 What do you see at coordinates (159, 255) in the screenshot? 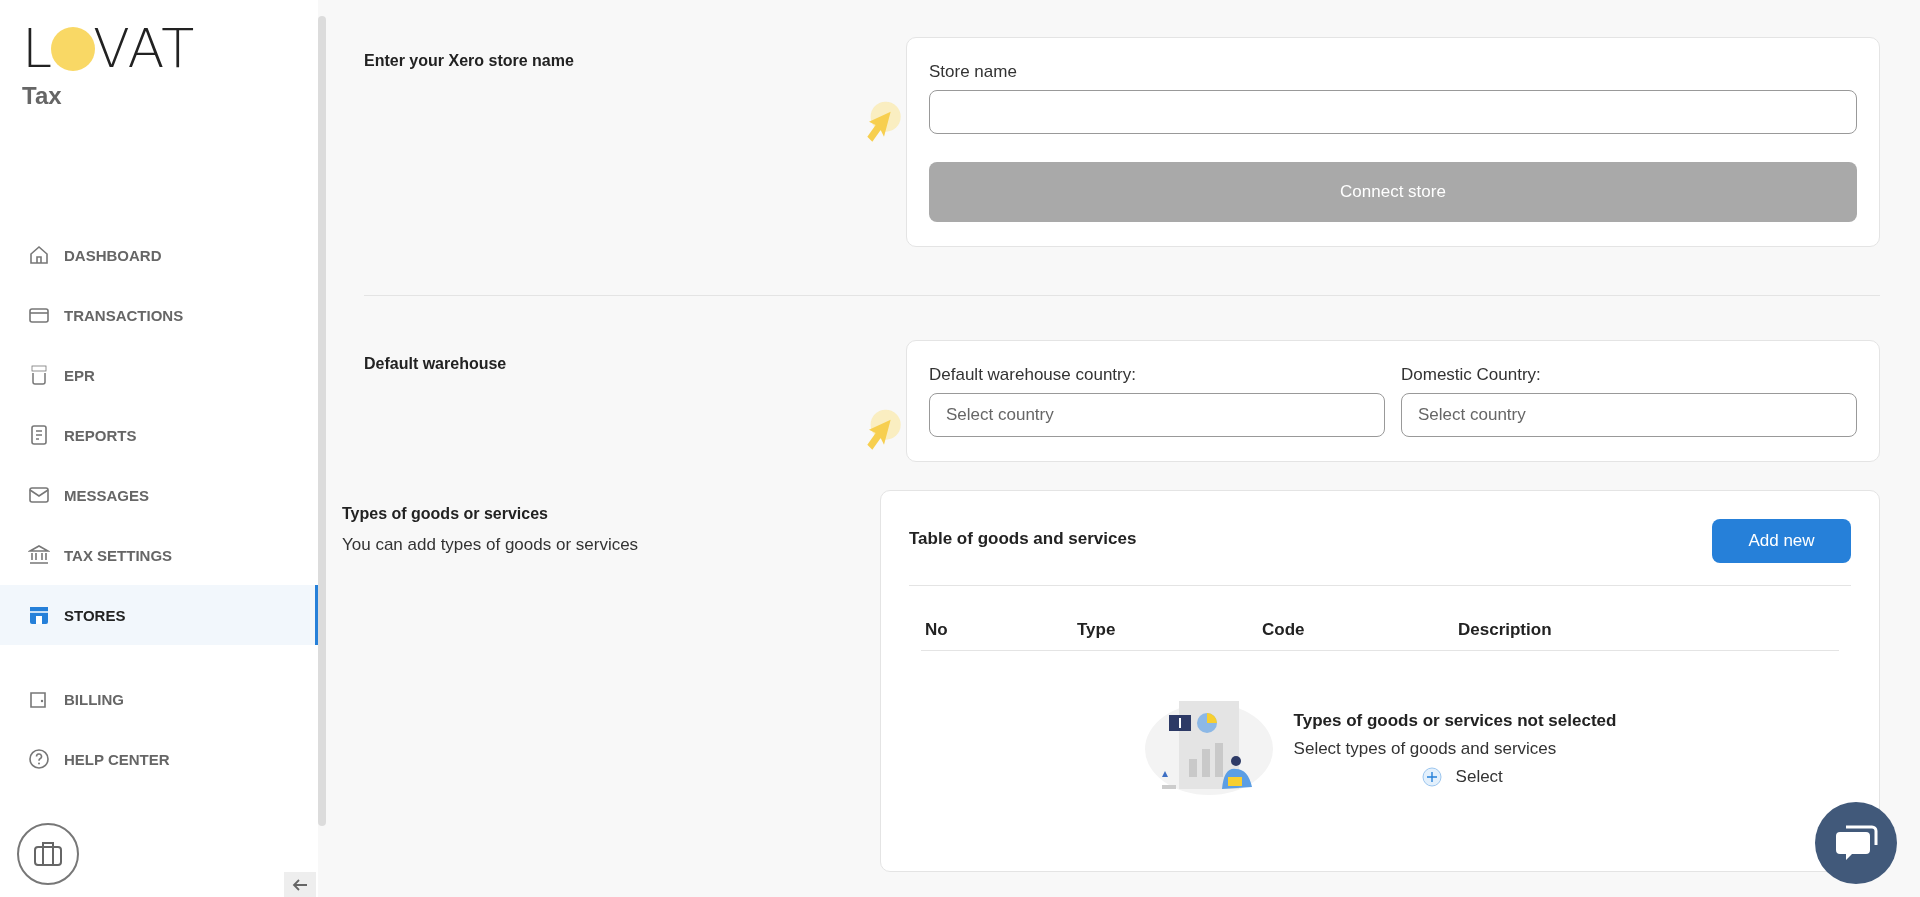
I see `sidebar-item: DASHBOARD` at bounding box center [159, 255].